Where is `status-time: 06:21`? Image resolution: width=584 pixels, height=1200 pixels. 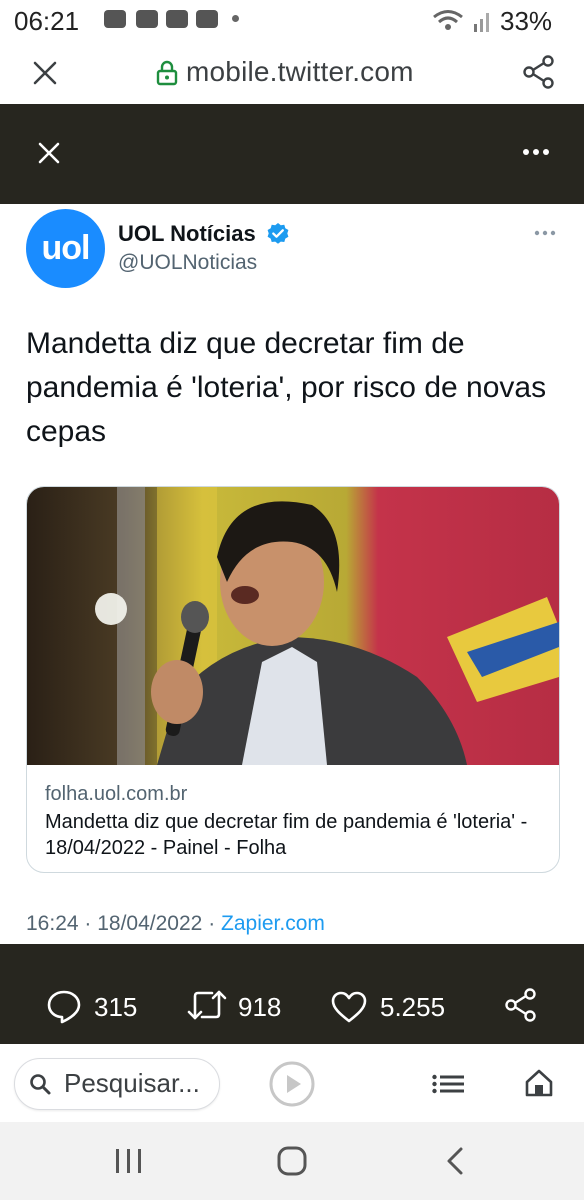
status-time: 06:21 is located at coordinates (47, 21).